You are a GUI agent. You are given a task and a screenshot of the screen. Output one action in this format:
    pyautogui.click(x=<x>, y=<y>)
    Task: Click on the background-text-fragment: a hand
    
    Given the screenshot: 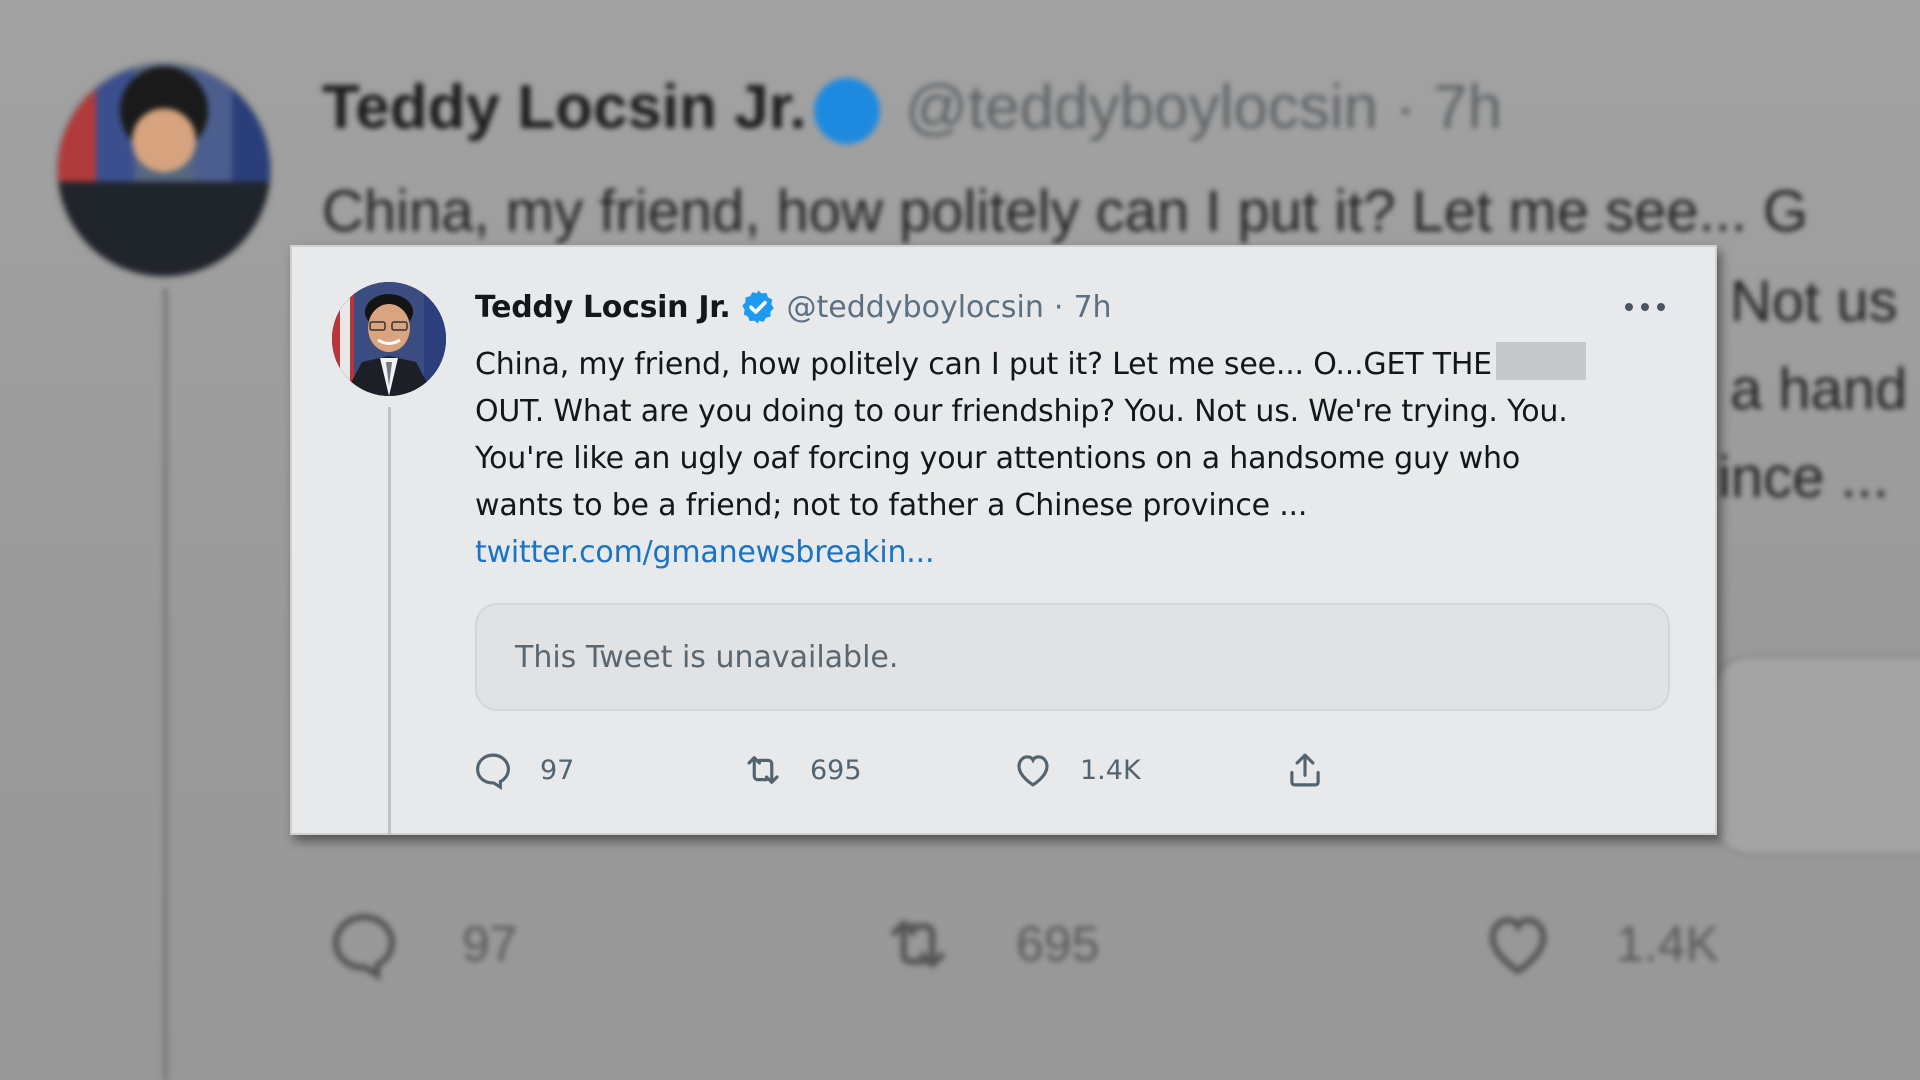 What is the action you would take?
    pyautogui.click(x=1819, y=389)
    